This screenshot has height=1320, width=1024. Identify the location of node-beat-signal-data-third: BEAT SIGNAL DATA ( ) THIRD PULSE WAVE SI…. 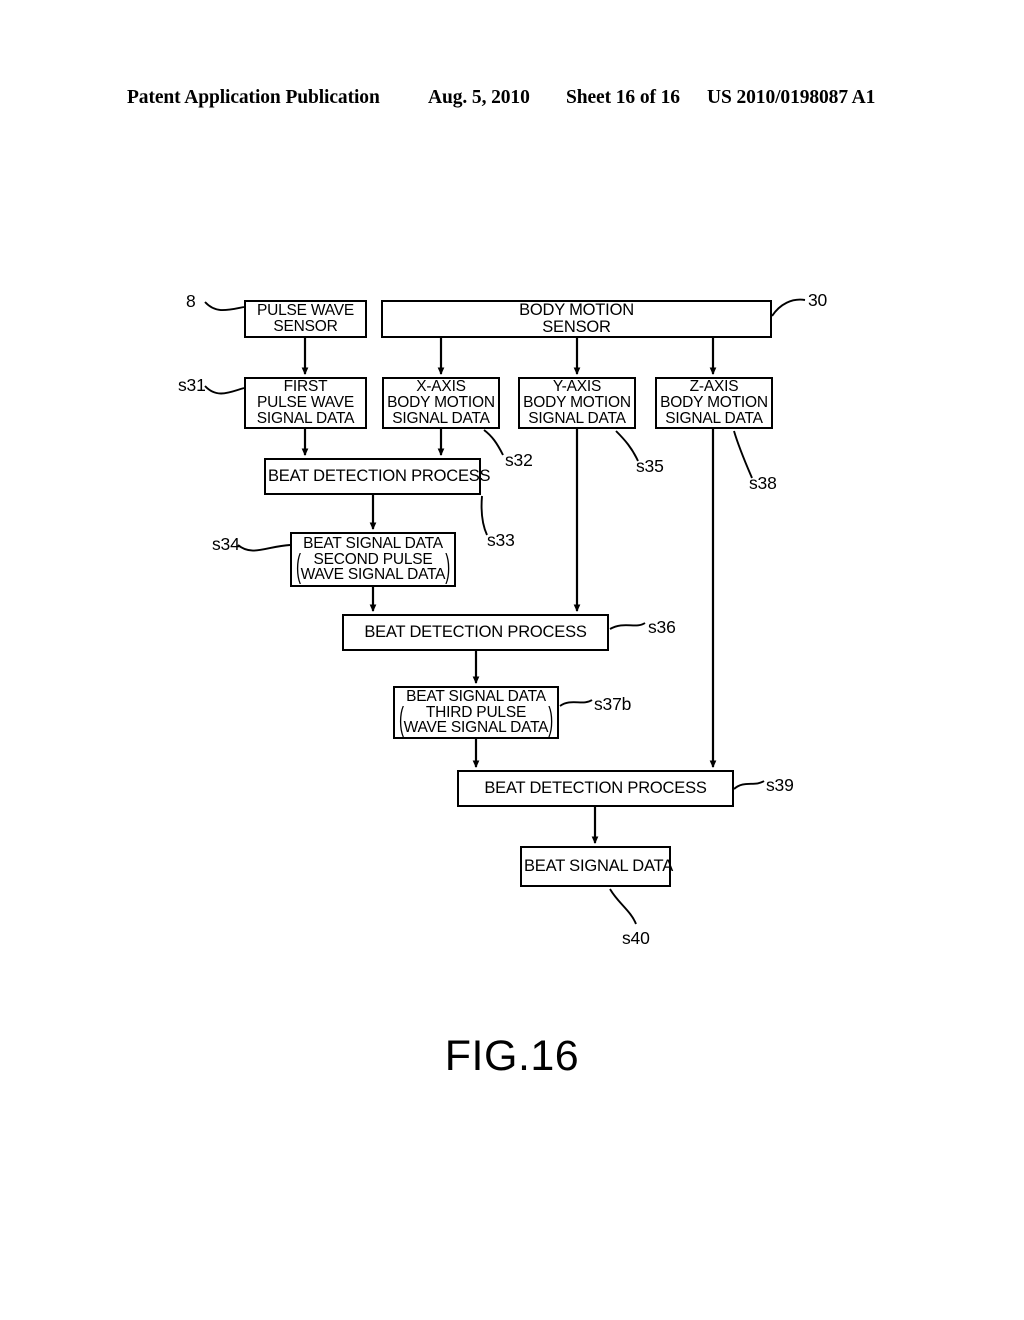
(476, 712).